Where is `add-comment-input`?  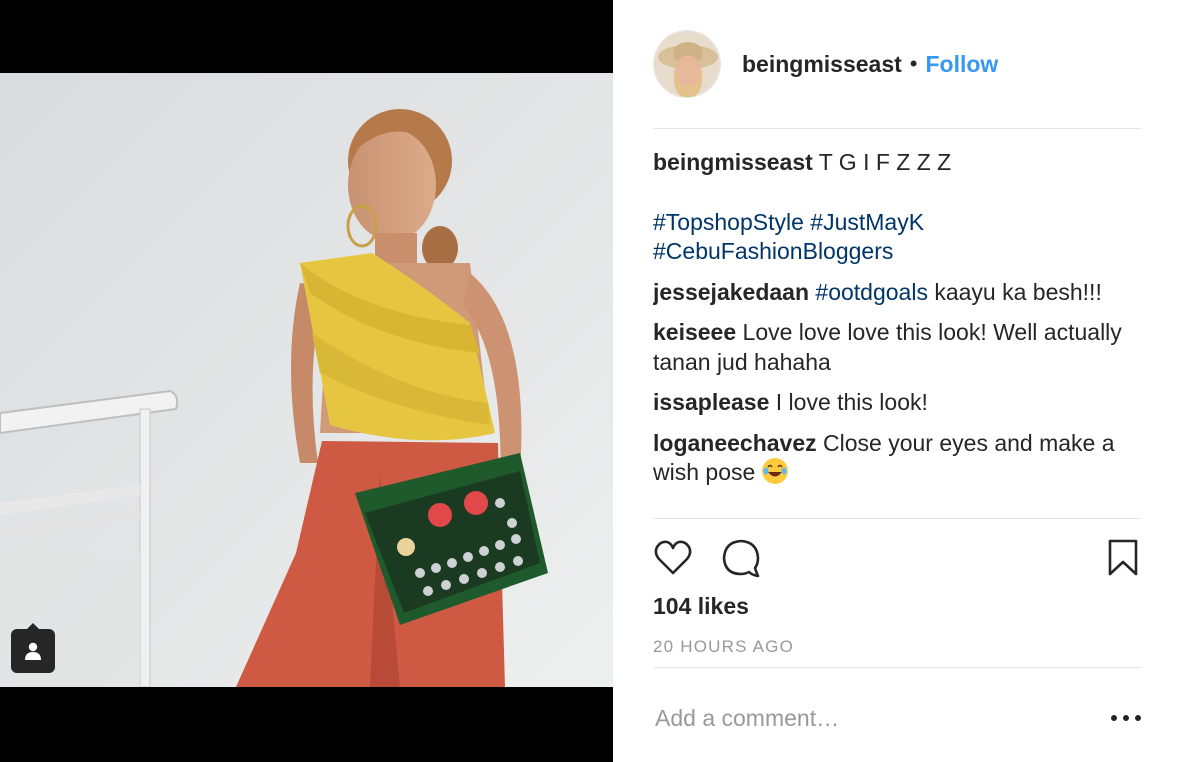 add-comment-input is located at coordinates (865, 718).